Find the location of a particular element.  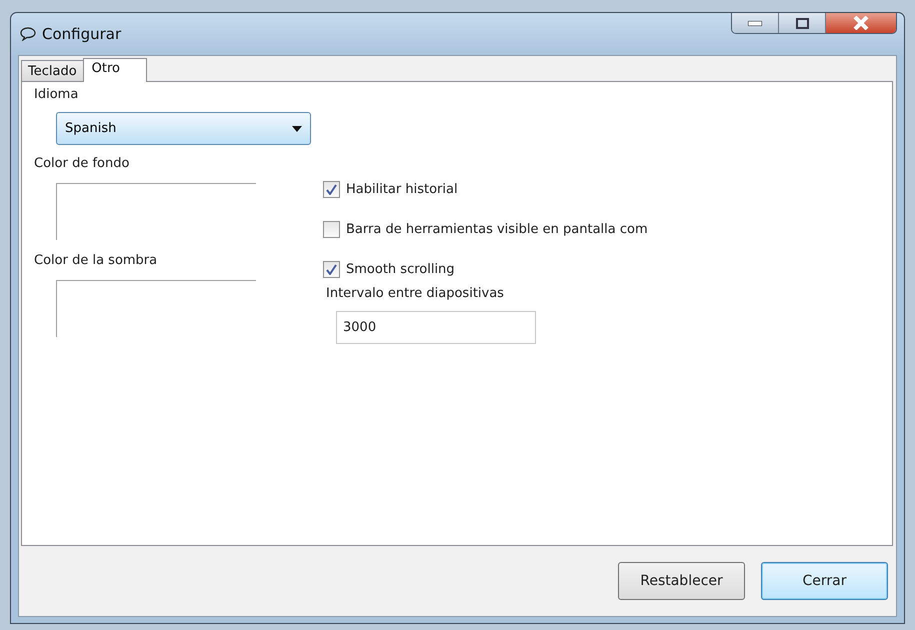

maximize-button is located at coordinates (802, 23).